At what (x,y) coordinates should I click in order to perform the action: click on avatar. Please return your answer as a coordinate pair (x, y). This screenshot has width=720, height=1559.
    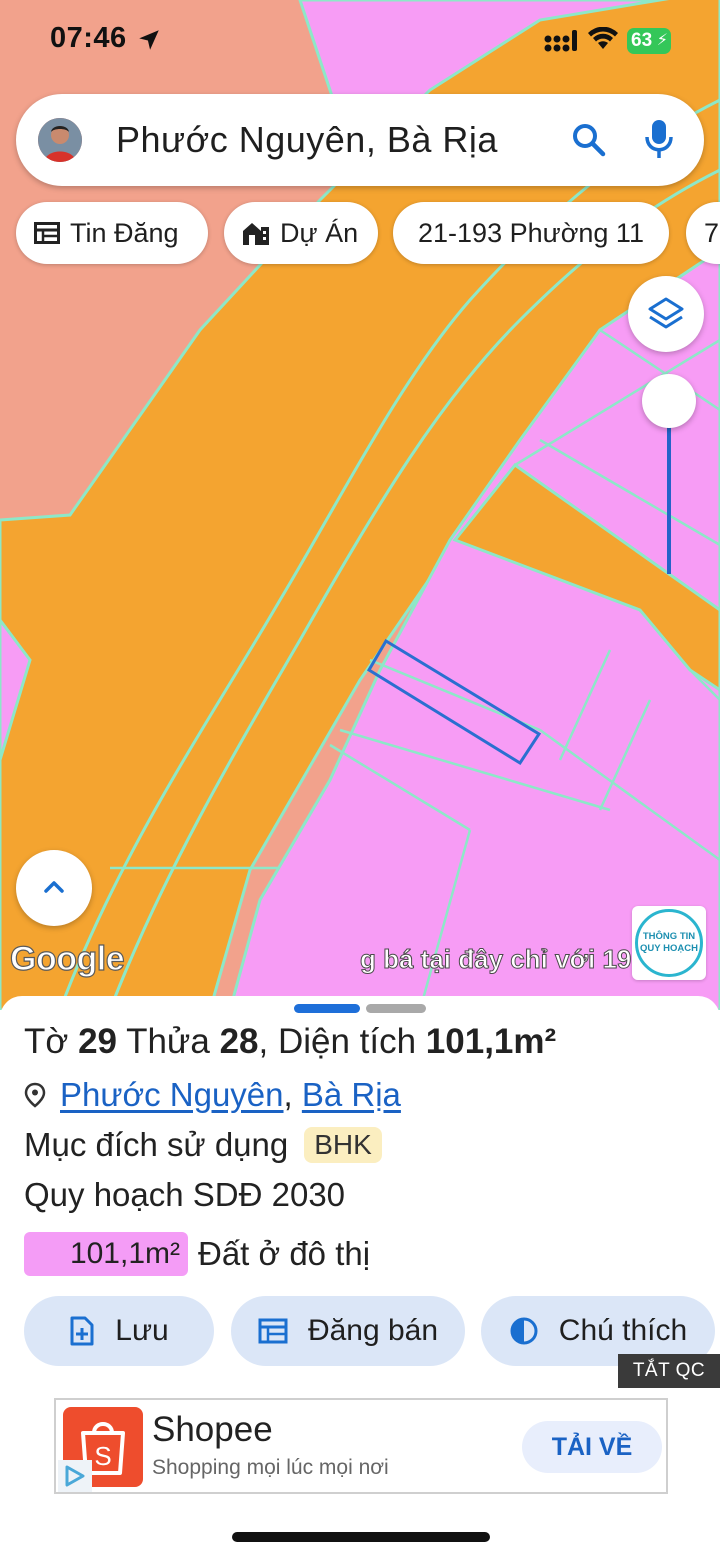
    Looking at the image, I should click on (60, 140).